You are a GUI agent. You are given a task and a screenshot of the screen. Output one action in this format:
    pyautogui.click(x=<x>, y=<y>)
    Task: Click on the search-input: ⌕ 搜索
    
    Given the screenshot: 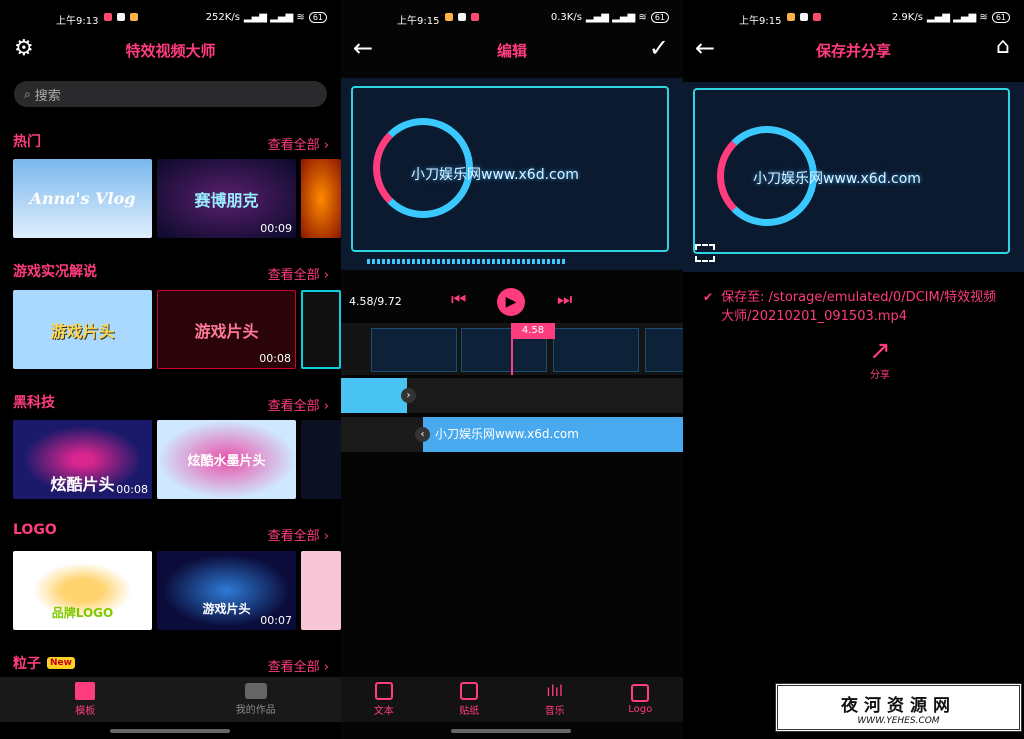 What is the action you would take?
    pyautogui.click(x=170, y=94)
    